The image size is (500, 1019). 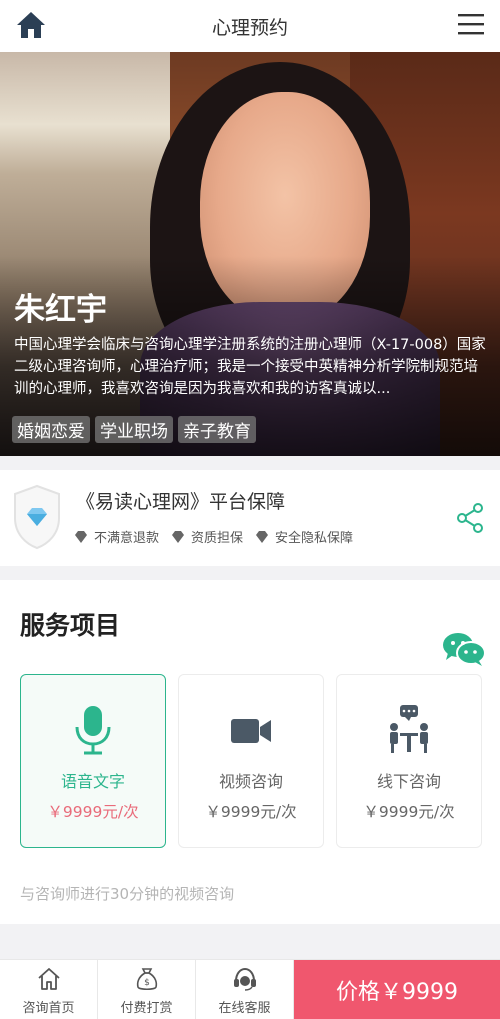 I want to click on price-book-button: 价格￥9999, so click(x=397, y=989).